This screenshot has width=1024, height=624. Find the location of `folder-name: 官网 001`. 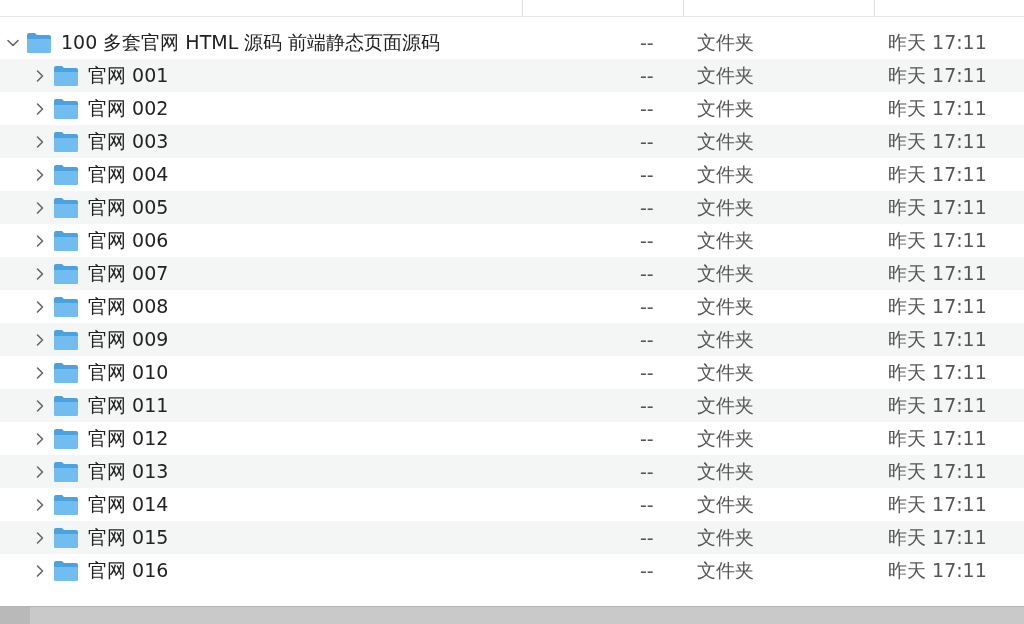

folder-name: 官网 001 is located at coordinates (128, 75).